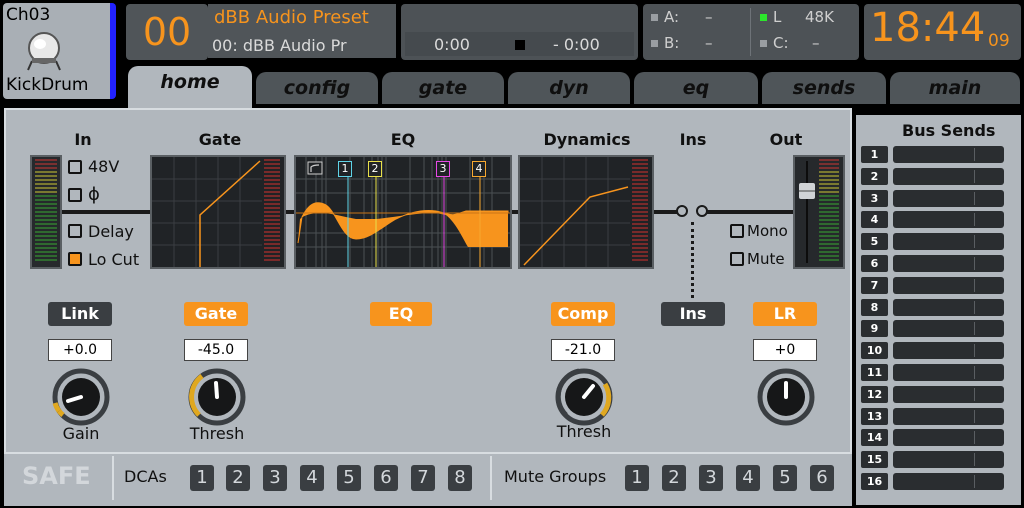  What do you see at coordinates (375, 169) in the screenshot?
I see `eq-band-2: 2` at bounding box center [375, 169].